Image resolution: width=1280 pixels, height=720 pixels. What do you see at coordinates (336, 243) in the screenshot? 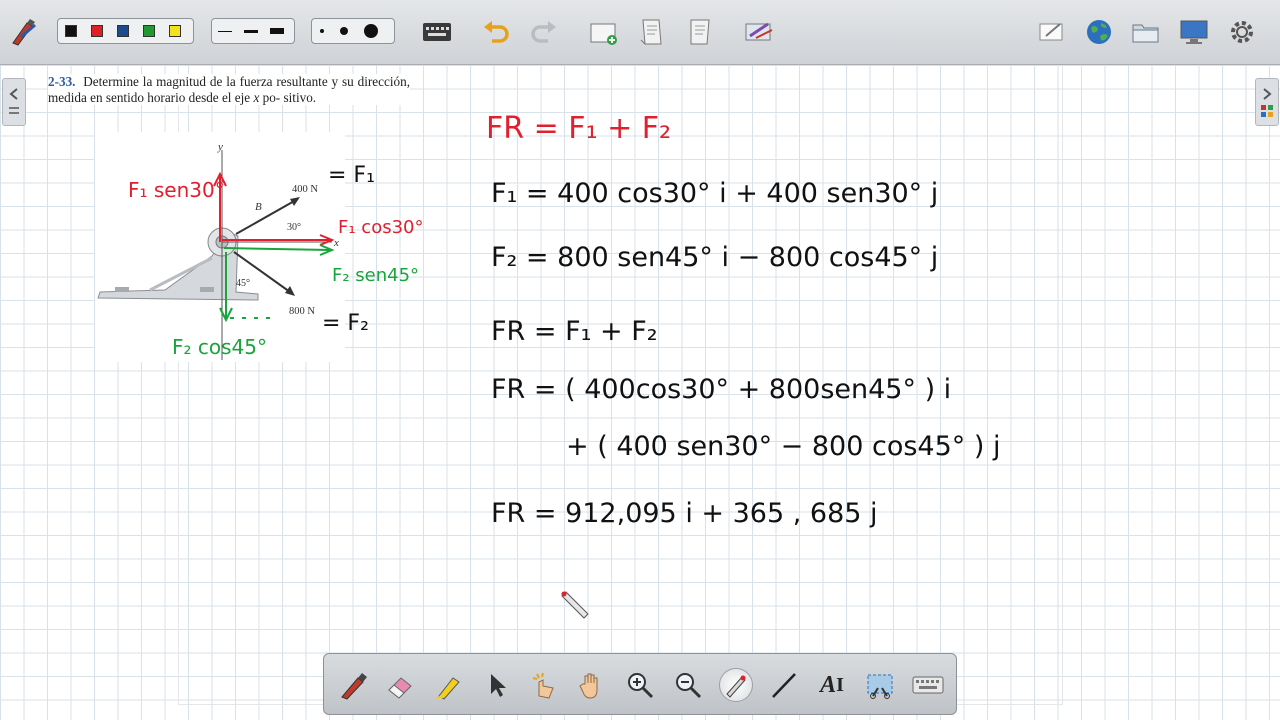
I see `figure-axis-x: x` at bounding box center [336, 243].